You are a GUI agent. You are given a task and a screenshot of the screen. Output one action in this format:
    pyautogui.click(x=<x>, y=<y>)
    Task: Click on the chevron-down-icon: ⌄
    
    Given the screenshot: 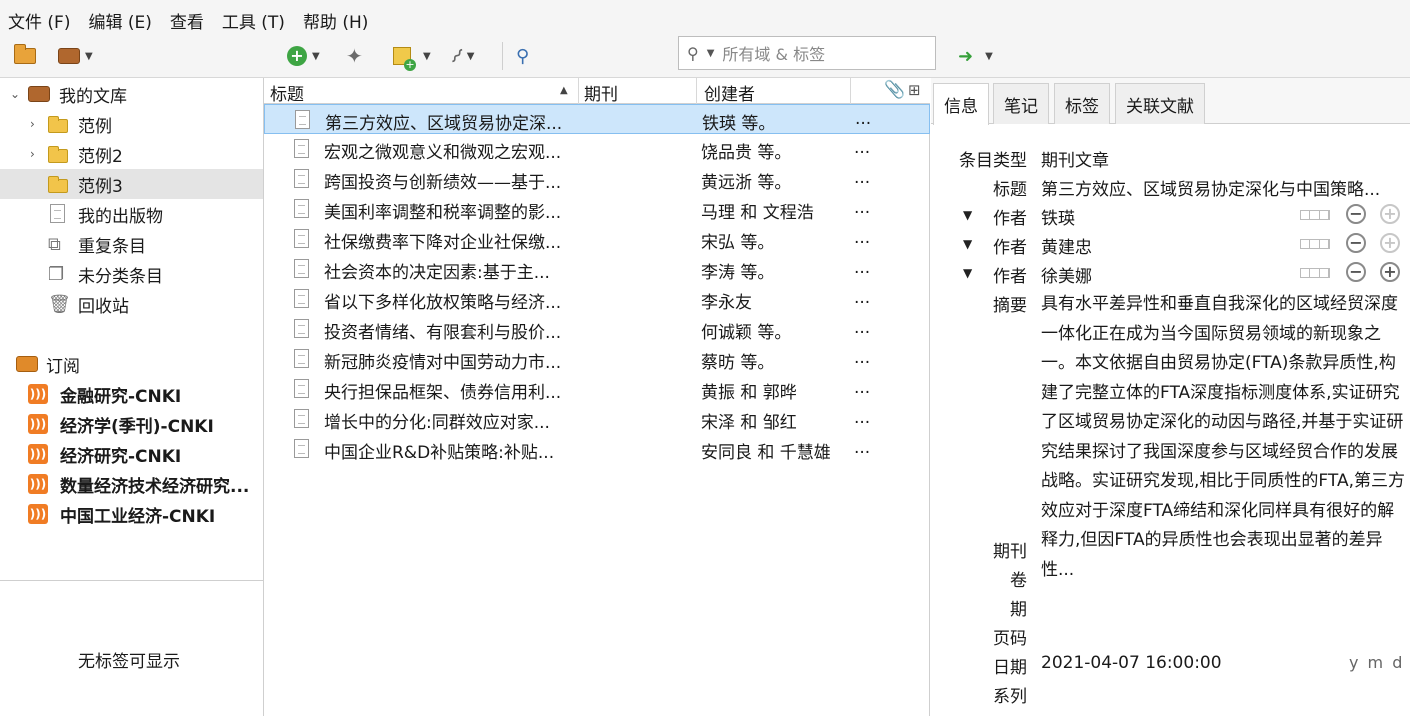 What is the action you would take?
    pyautogui.click(x=15, y=94)
    